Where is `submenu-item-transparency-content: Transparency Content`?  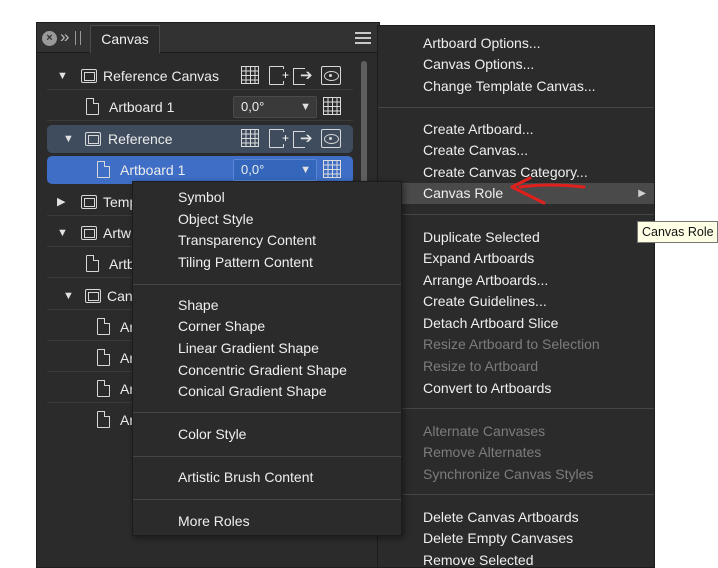 submenu-item-transparency-content: Transparency Content is located at coordinates (267, 240).